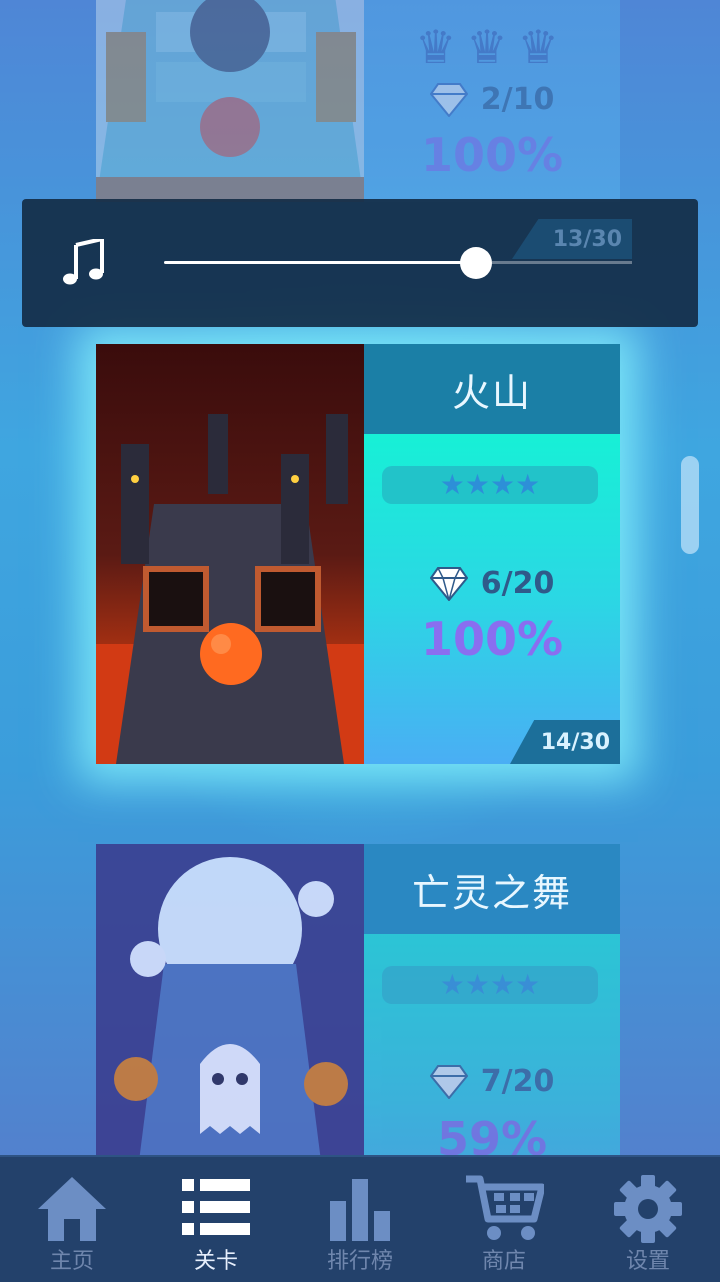  What do you see at coordinates (359, 1261) in the screenshot?
I see `nav-leaderboard-label: 排行榜` at bounding box center [359, 1261].